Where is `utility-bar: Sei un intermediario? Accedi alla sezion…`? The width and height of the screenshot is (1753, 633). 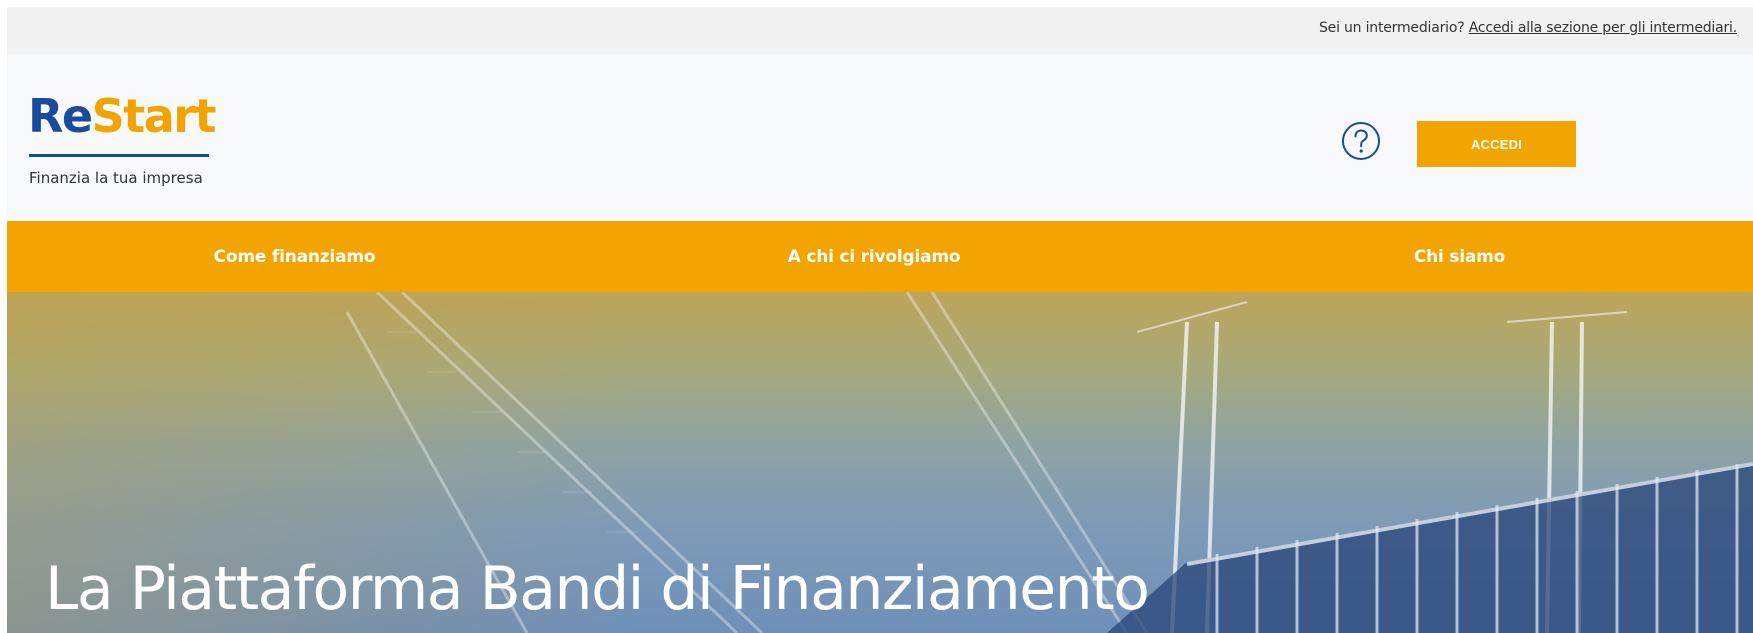
utility-bar: Sei un intermediario? Accedi alla sezion… is located at coordinates (880, 30).